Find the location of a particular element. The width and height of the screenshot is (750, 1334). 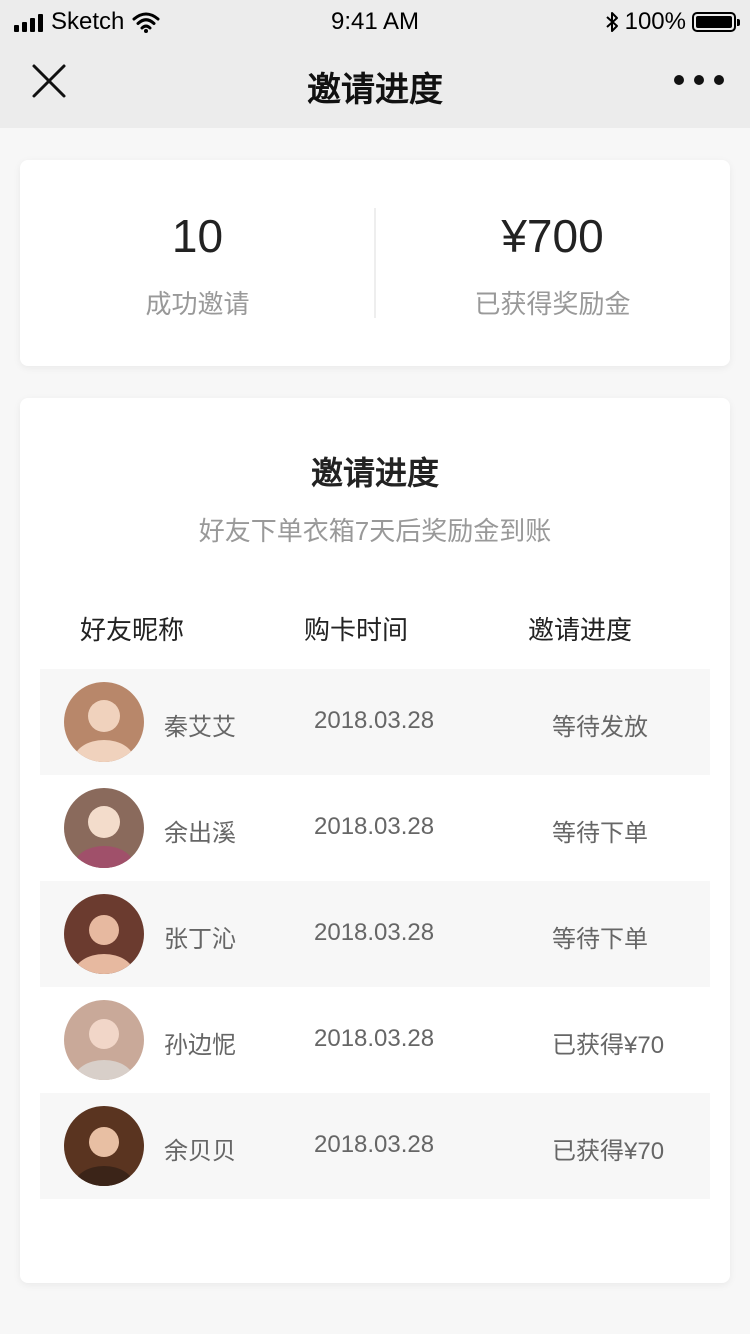

battery-icon is located at coordinates (716, 22).